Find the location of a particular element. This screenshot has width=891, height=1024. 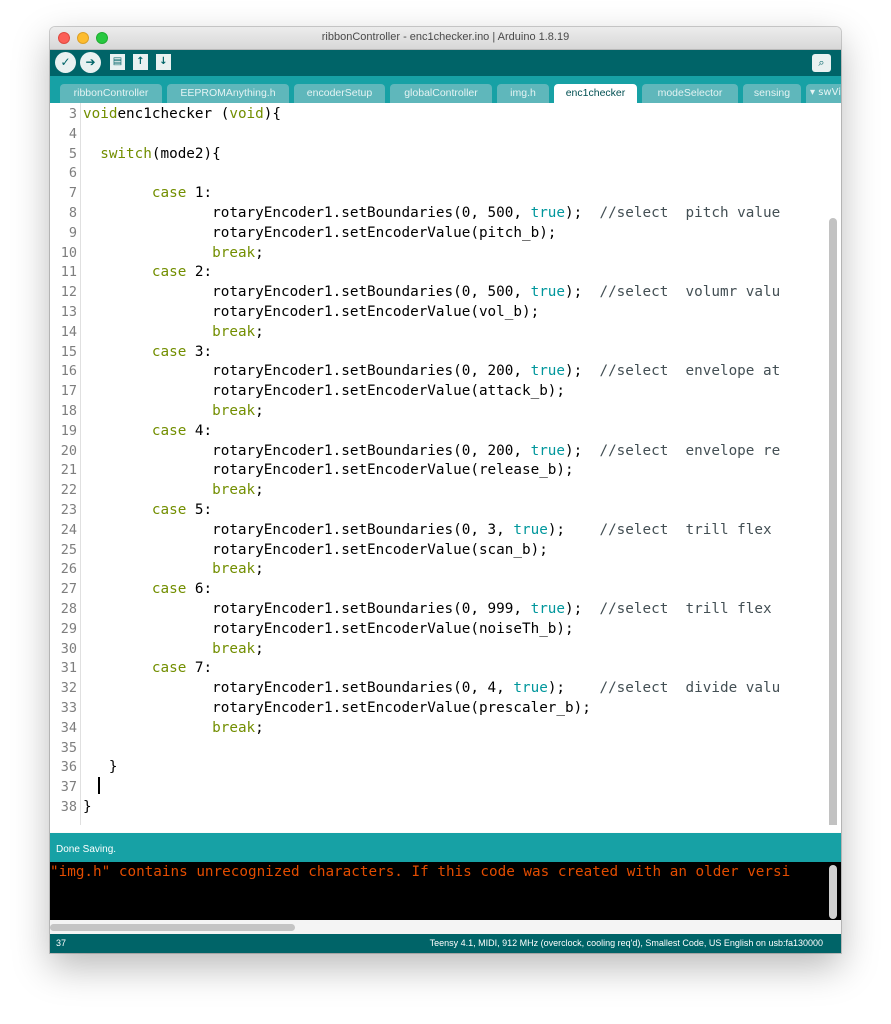

code-text: rotaryEncoder1.setEncoderValue(vol_b); is located at coordinates (311, 312).